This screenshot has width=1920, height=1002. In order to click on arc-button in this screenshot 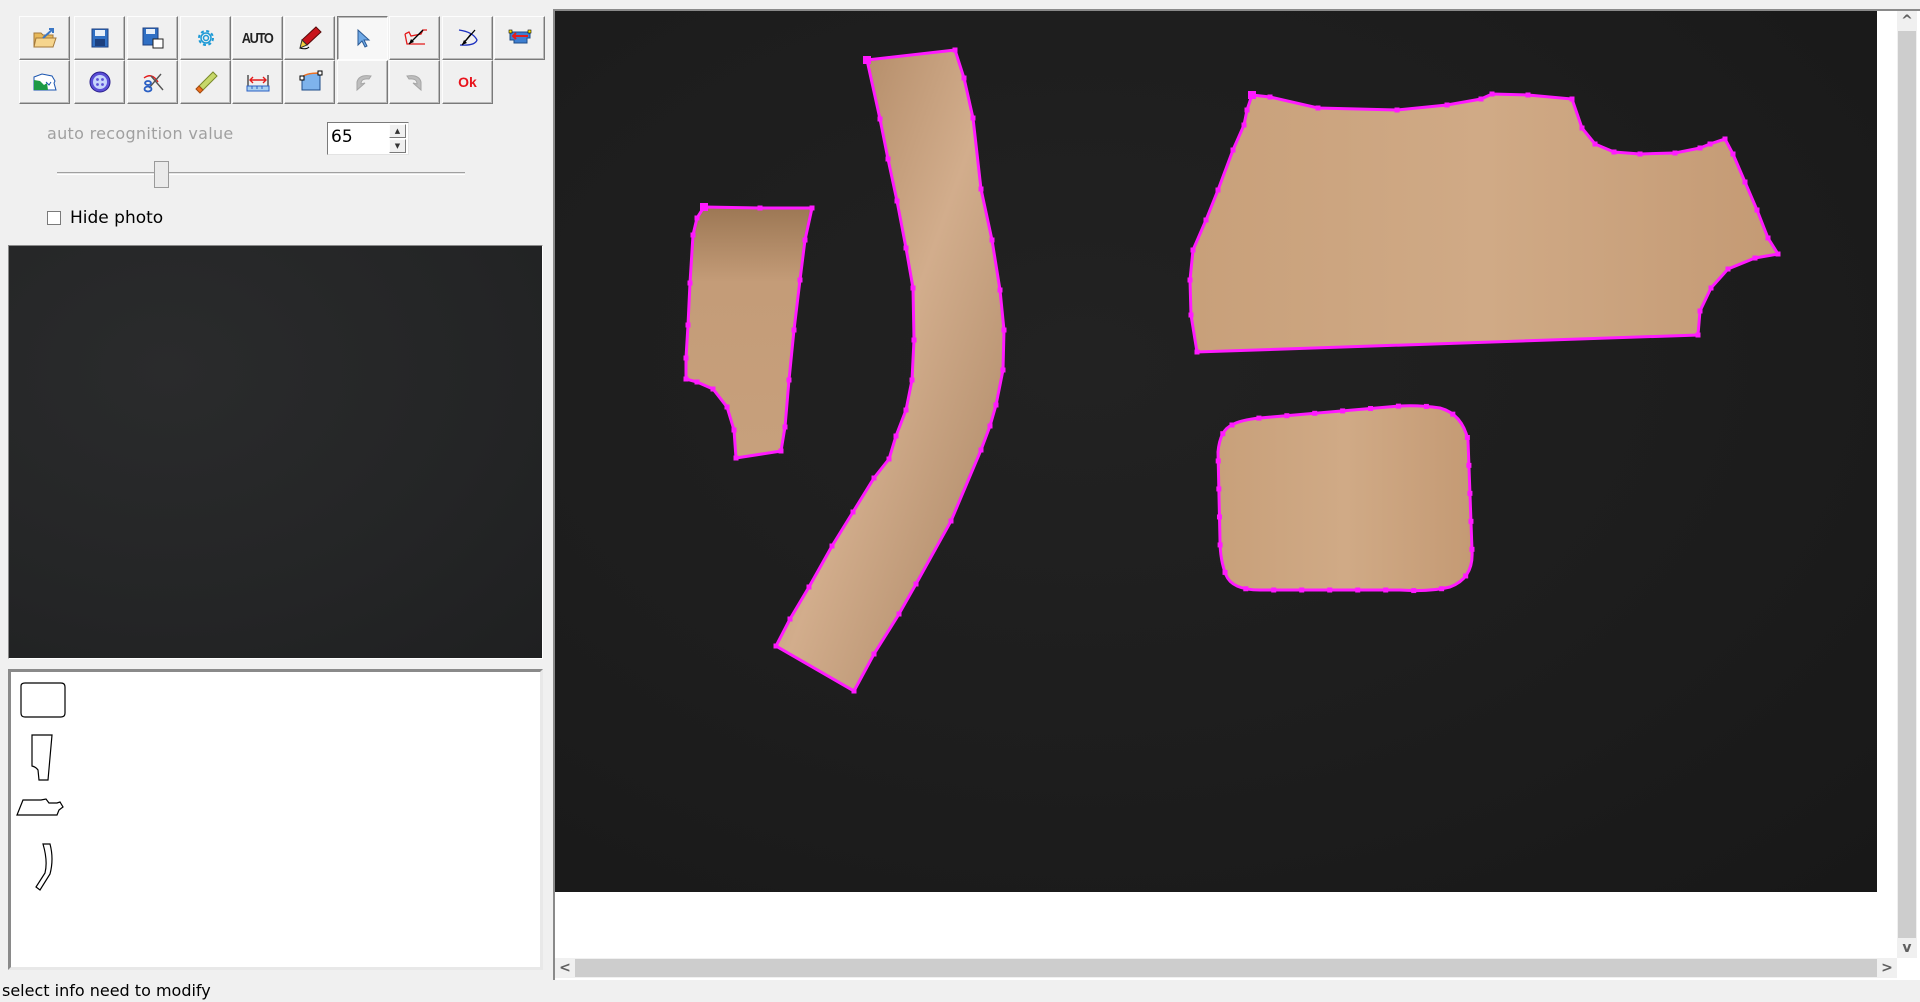, I will do `click(467, 38)`.